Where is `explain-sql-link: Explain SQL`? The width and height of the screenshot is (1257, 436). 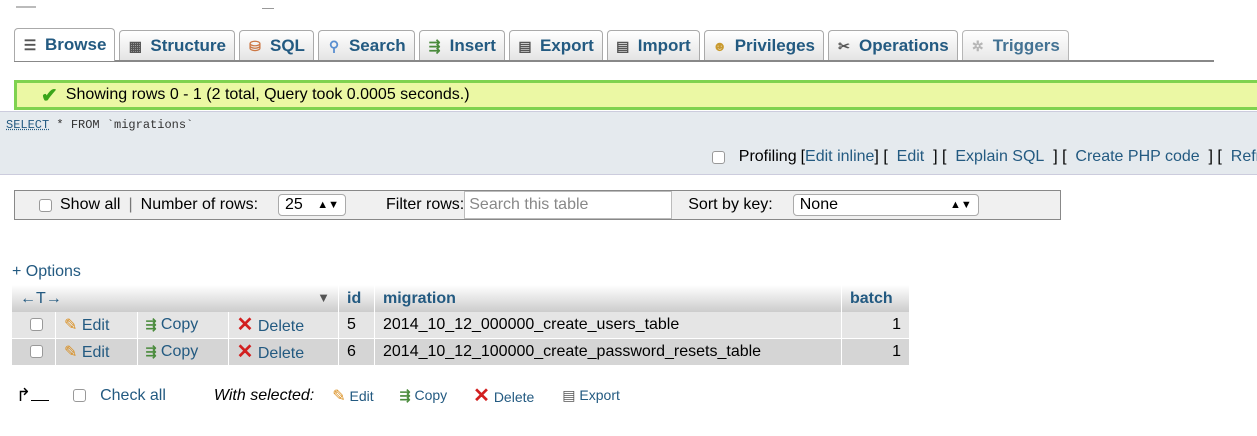
explain-sql-link: Explain SQL is located at coordinates (999, 157).